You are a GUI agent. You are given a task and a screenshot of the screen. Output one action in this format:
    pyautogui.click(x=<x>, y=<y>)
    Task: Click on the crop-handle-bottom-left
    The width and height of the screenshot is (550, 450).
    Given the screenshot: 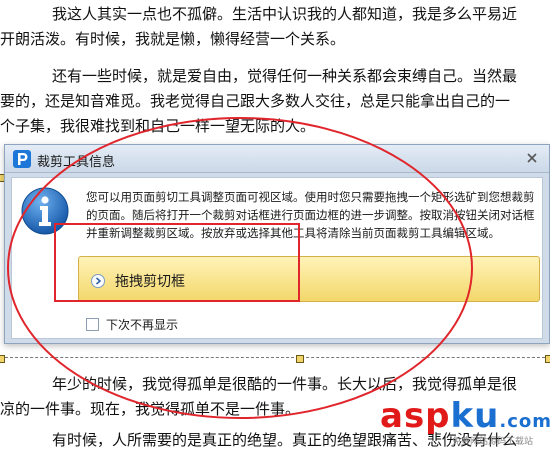 What is the action you would take?
    pyautogui.click(x=2, y=359)
    